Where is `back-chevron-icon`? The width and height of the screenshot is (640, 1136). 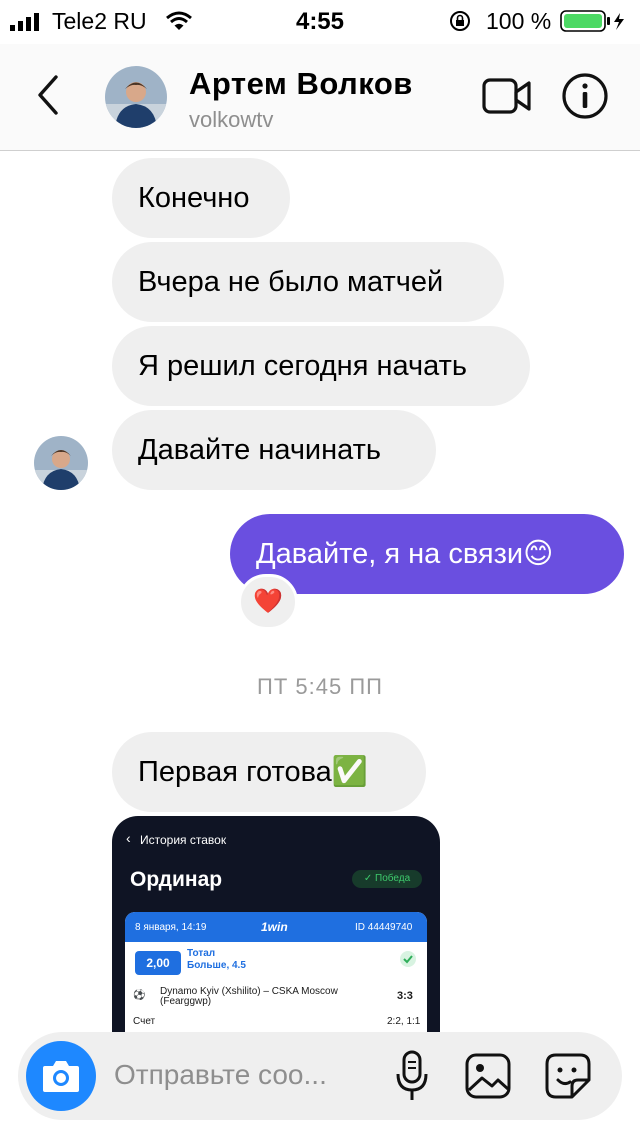
back-chevron-icon is located at coordinates (49, 95).